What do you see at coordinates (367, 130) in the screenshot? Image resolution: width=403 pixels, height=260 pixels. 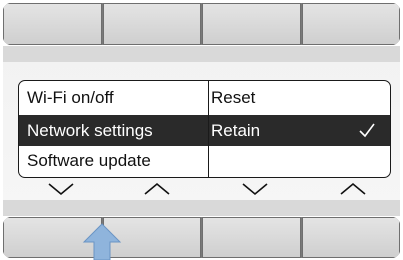 I see `checkmark-icon` at bounding box center [367, 130].